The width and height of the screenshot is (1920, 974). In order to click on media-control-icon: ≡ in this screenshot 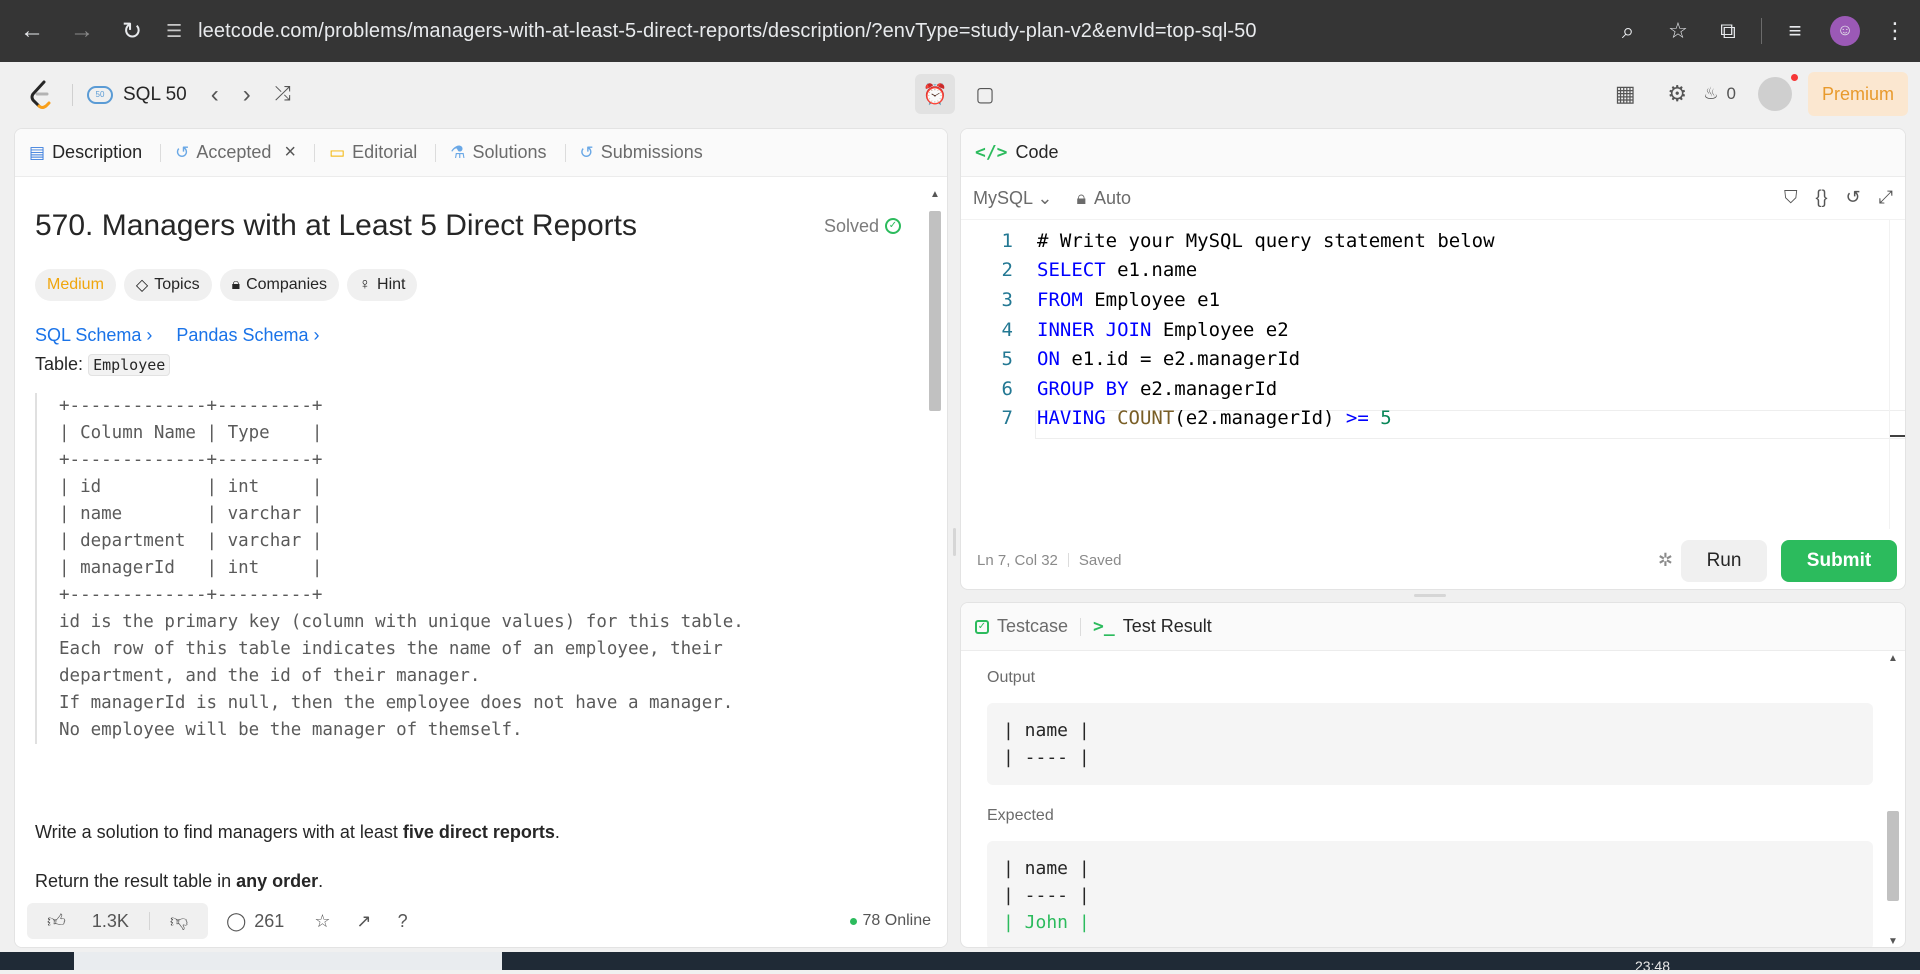, I will do `click(1795, 31)`.